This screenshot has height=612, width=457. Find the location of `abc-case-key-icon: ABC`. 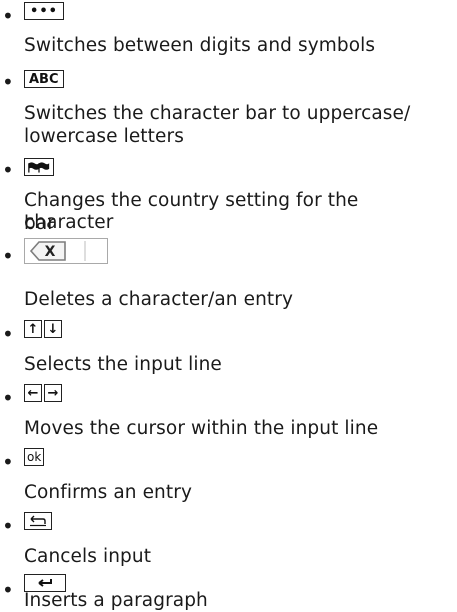

abc-case-key-icon: ABC is located at coordinates (44, 79).